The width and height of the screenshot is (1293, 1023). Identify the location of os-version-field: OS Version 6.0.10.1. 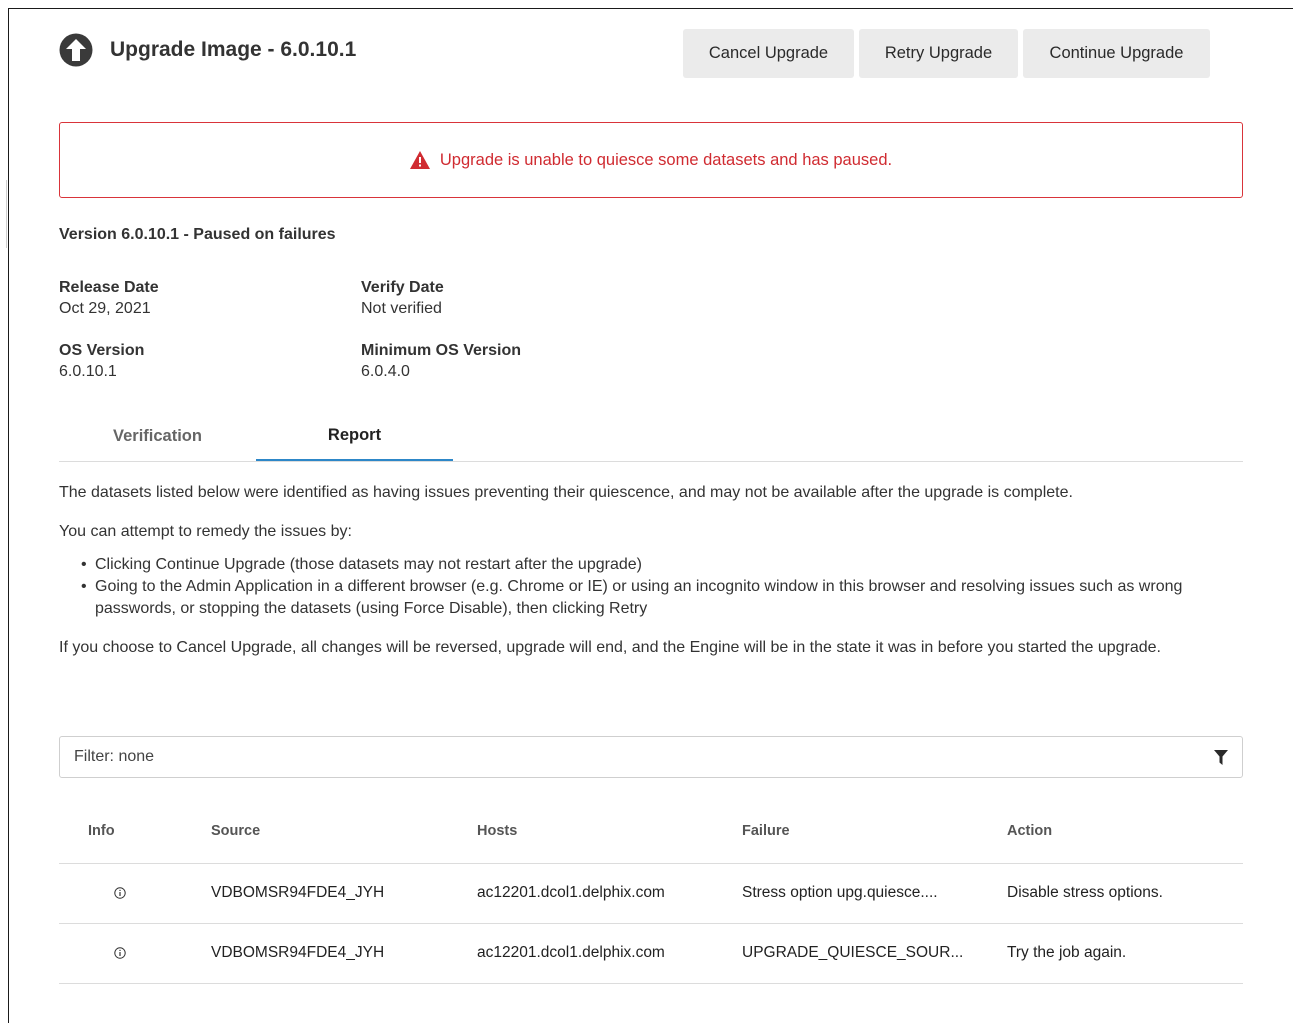
(101, 361).